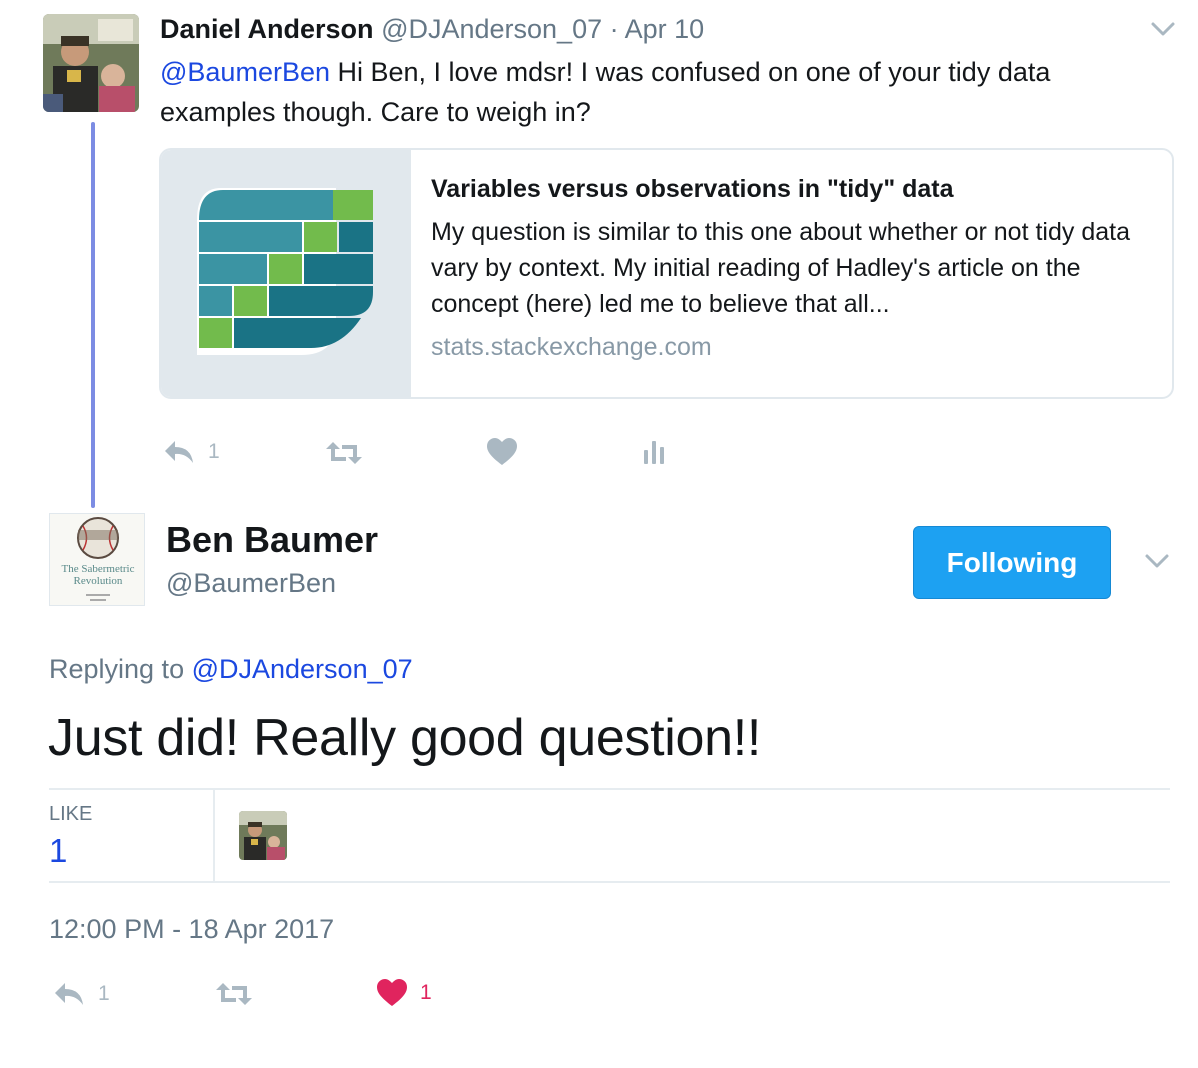  Describe the element at coordinates (609, 882) in the screenshot. I see `stats-divider-bottom` at that location.